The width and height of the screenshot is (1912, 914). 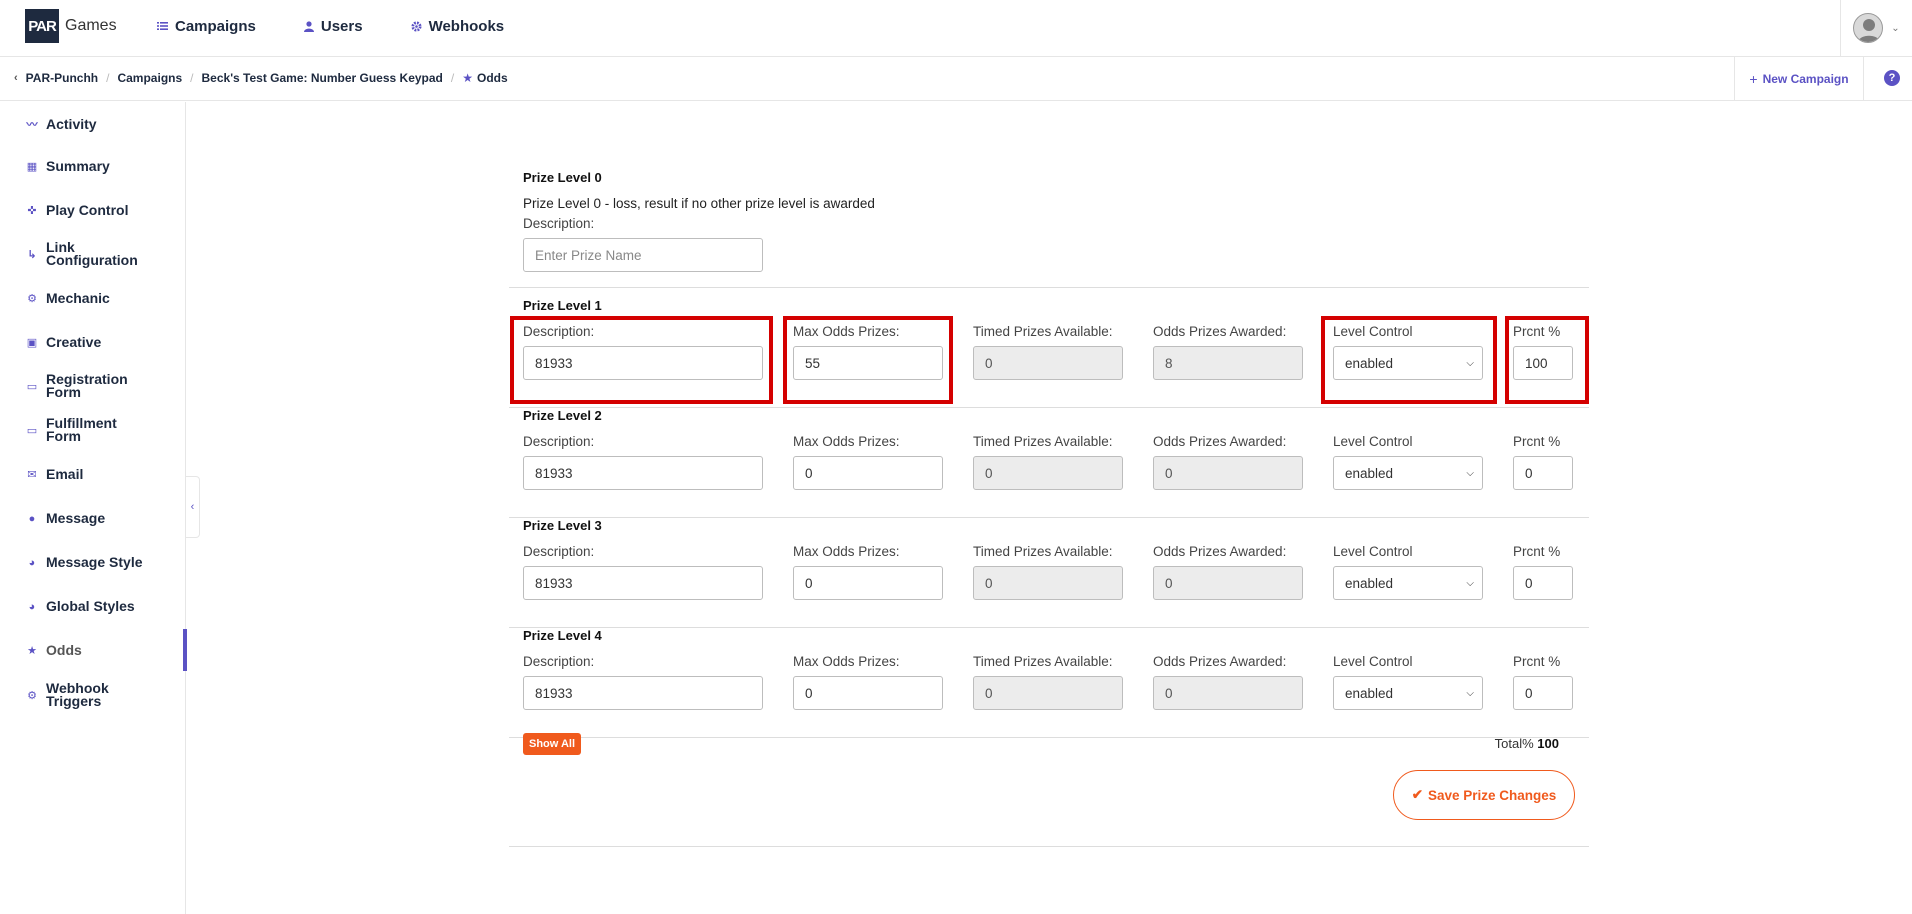 What do you see at coordinates (206, 26) in the screenshot?
I see `nav-campaigns: Campaigns` at bounding box center [206, 26].